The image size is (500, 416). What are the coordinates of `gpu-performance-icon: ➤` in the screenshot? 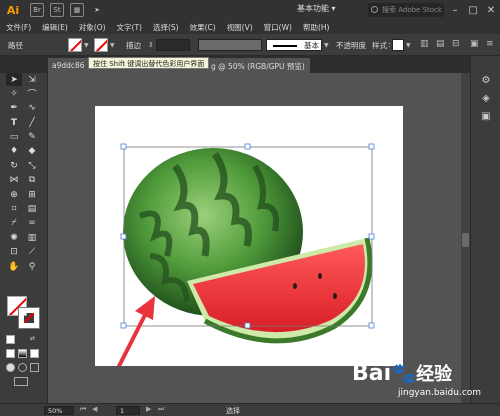 It's located at (97, 10).